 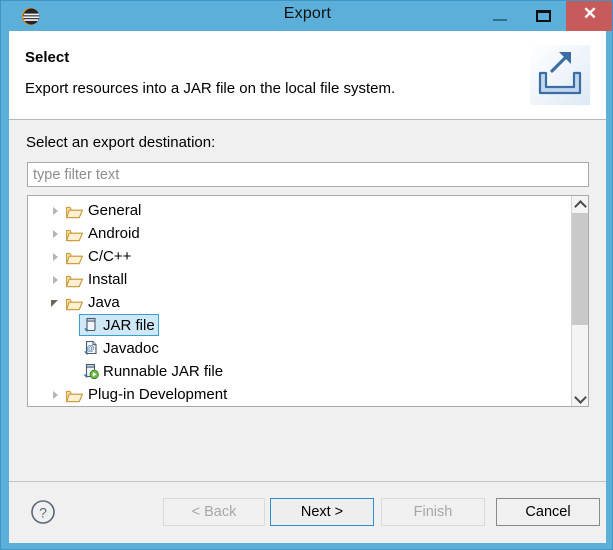 I want to click on maximize-button, so click(x=544, y=16).